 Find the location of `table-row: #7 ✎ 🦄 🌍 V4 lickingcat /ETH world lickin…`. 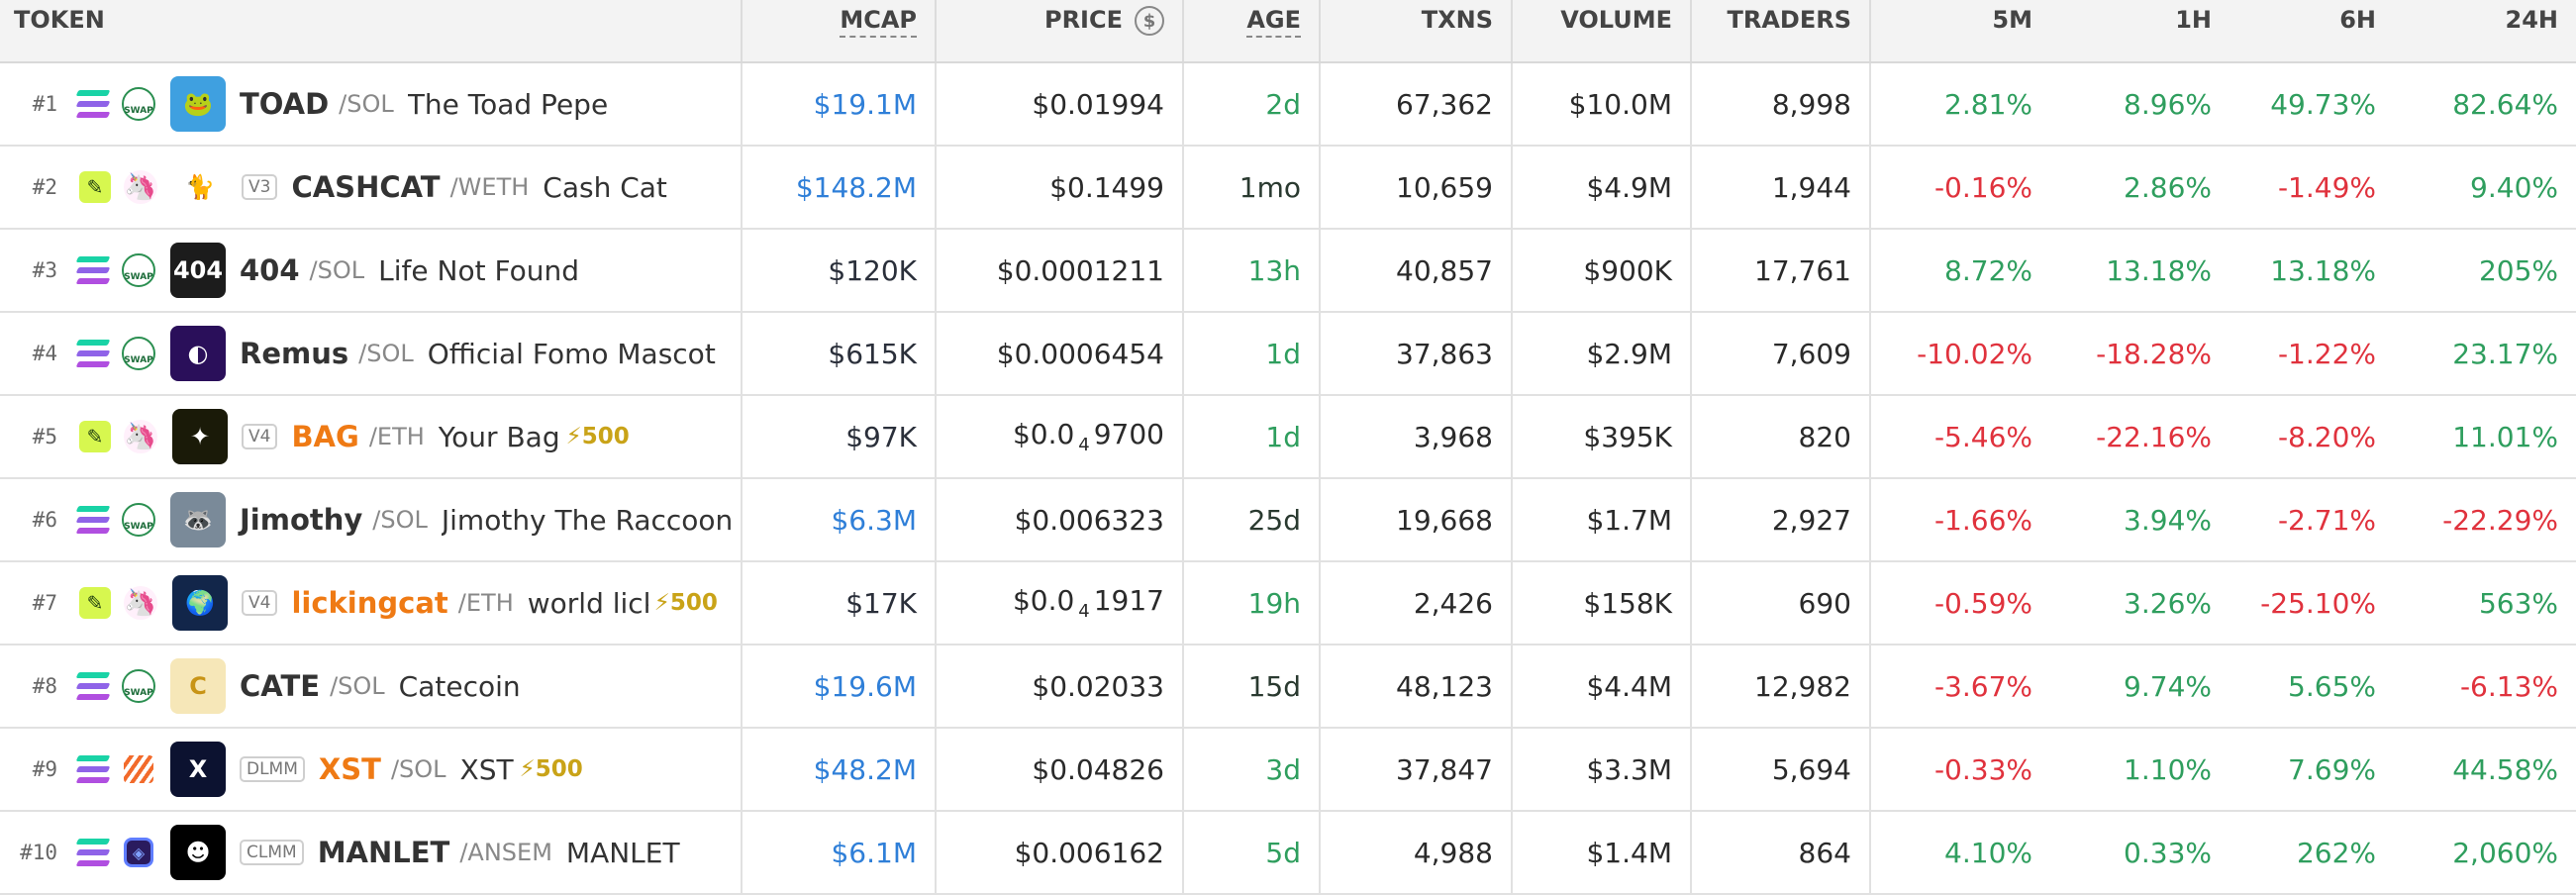

table-row: #7 ✎ 🦄 🌍 V4 lickingcat /ETH world lickin… is located at coordinates (1288, 604).